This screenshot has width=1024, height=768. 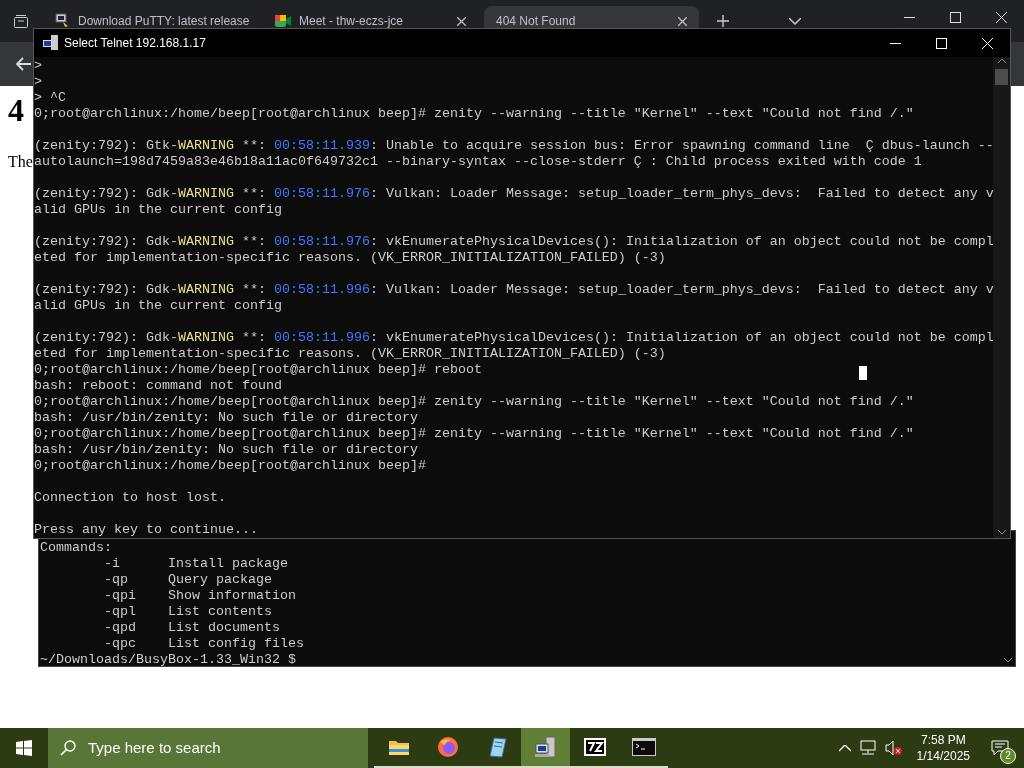 I want to click on plus-icon, so click(x=723, y=21).